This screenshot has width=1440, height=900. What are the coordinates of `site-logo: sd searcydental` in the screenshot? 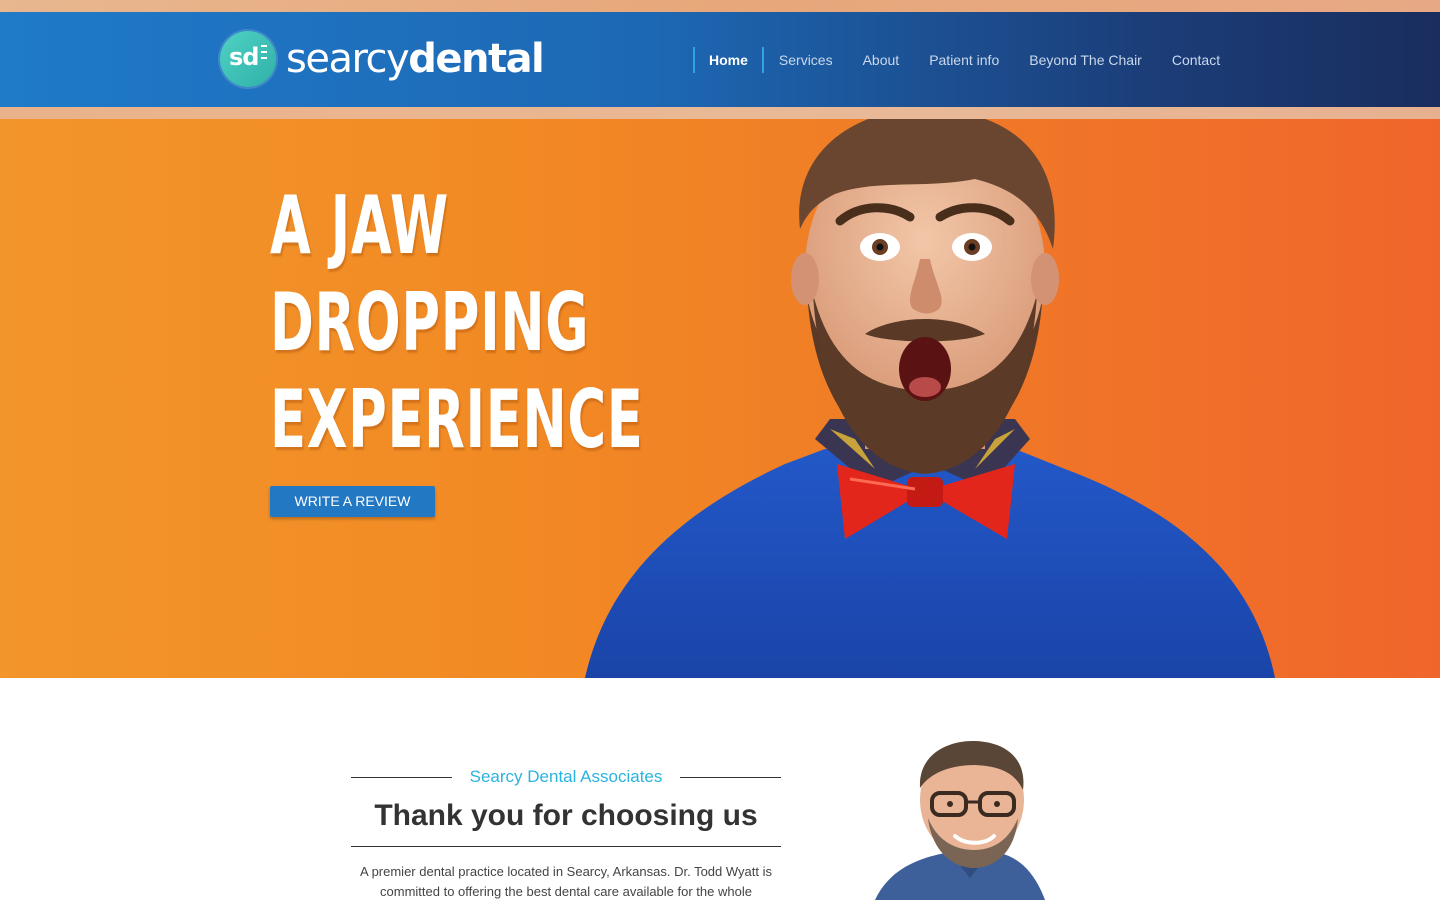 It's located at (382, 59).